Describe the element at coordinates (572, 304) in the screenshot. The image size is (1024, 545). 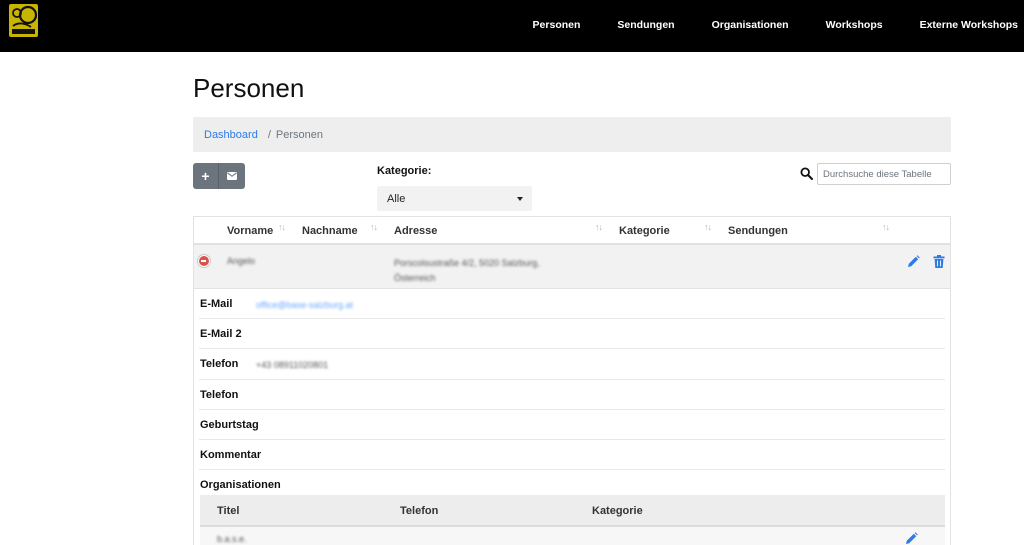
I see `detail-row-email: E-Mail office@base-salzburg.at` at that location.